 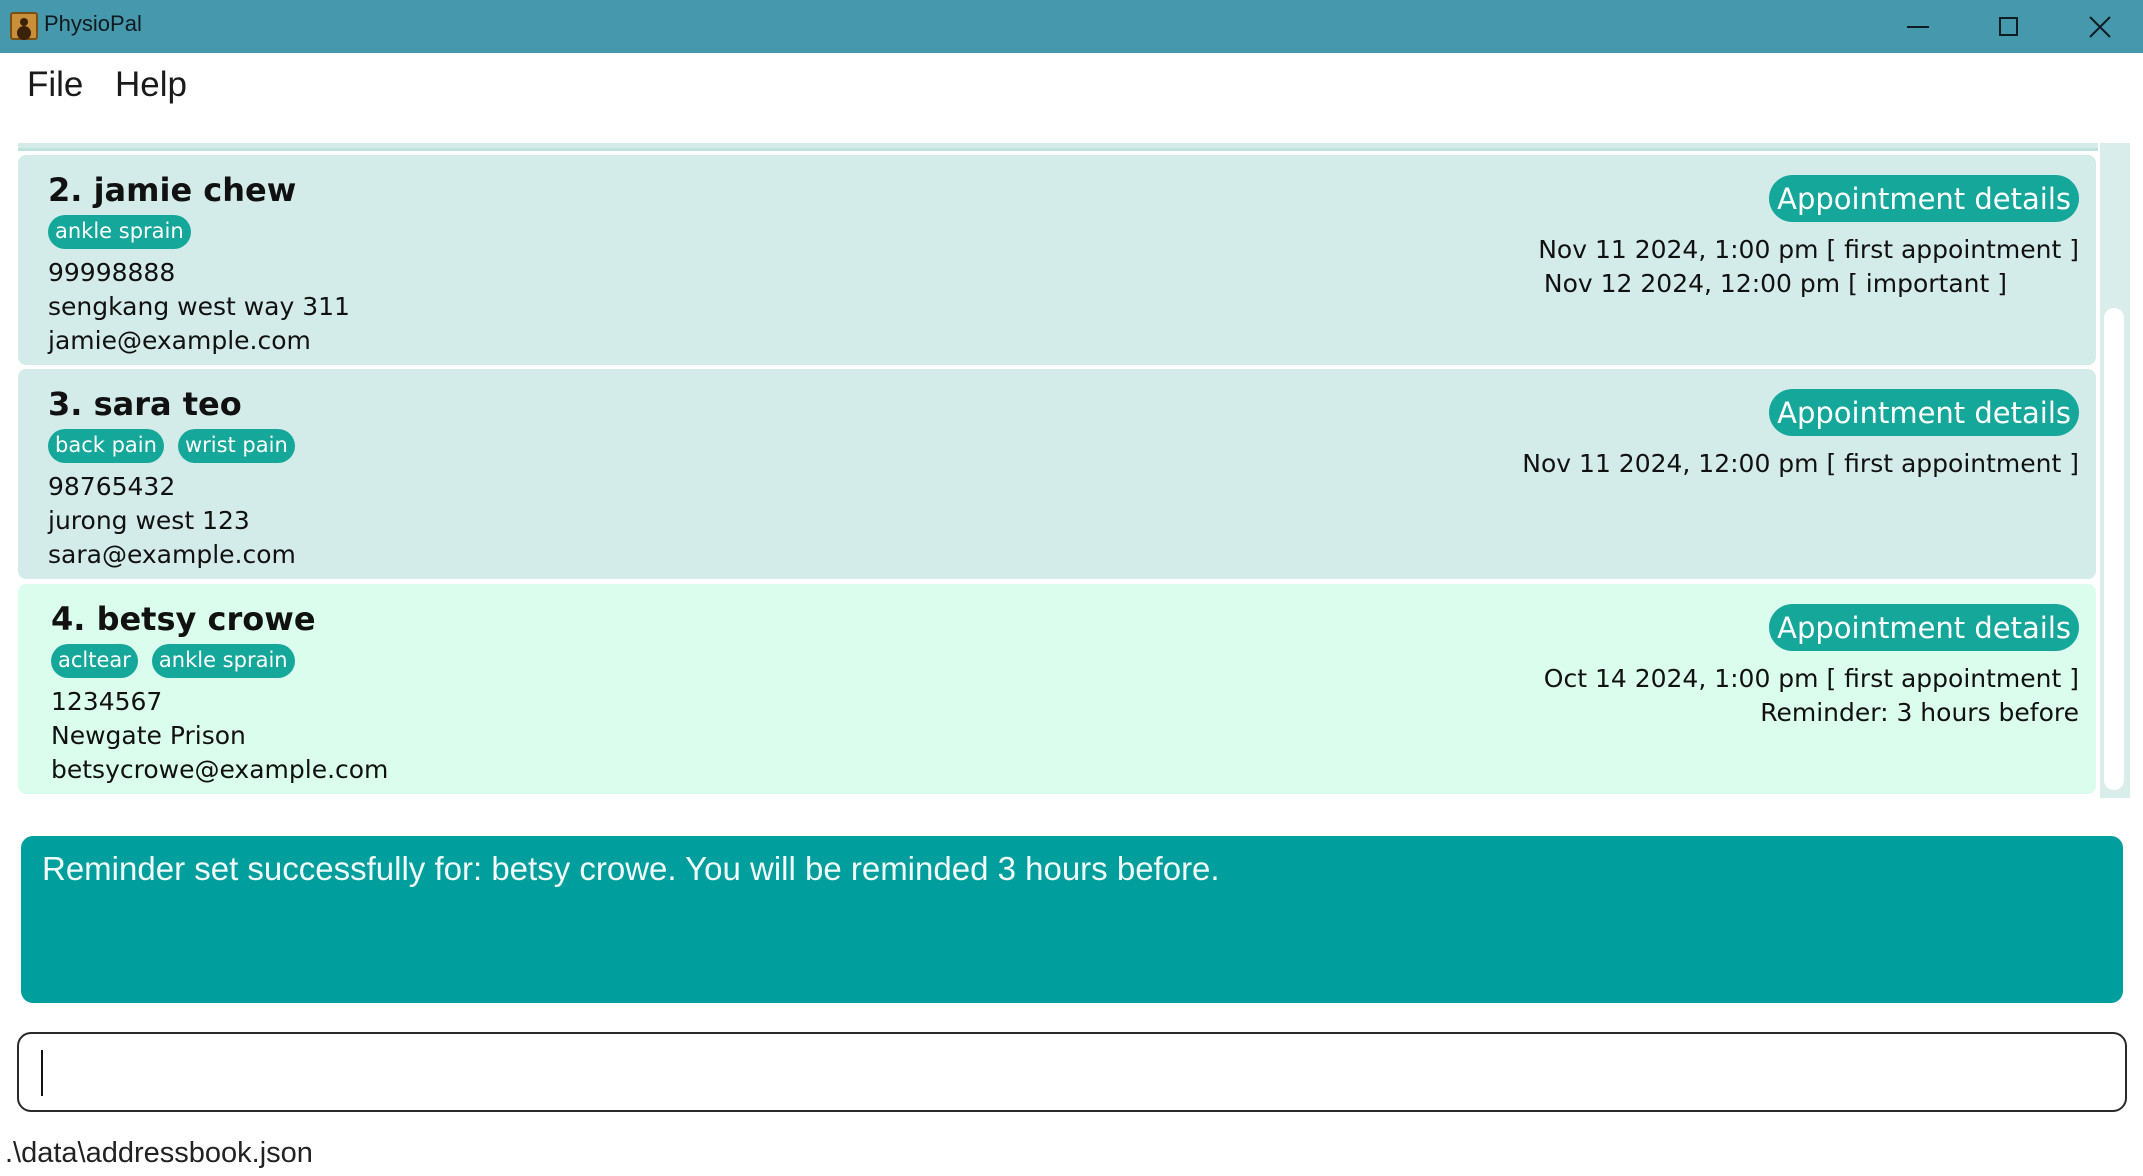 I want to click on window-title: PhysioPal, so click(x=93, y=23).